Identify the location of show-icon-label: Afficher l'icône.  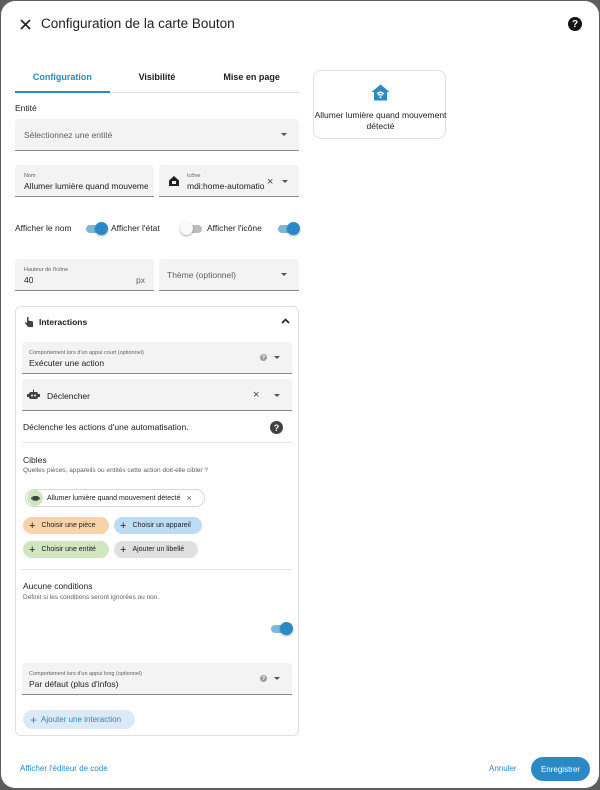
(234, 228).